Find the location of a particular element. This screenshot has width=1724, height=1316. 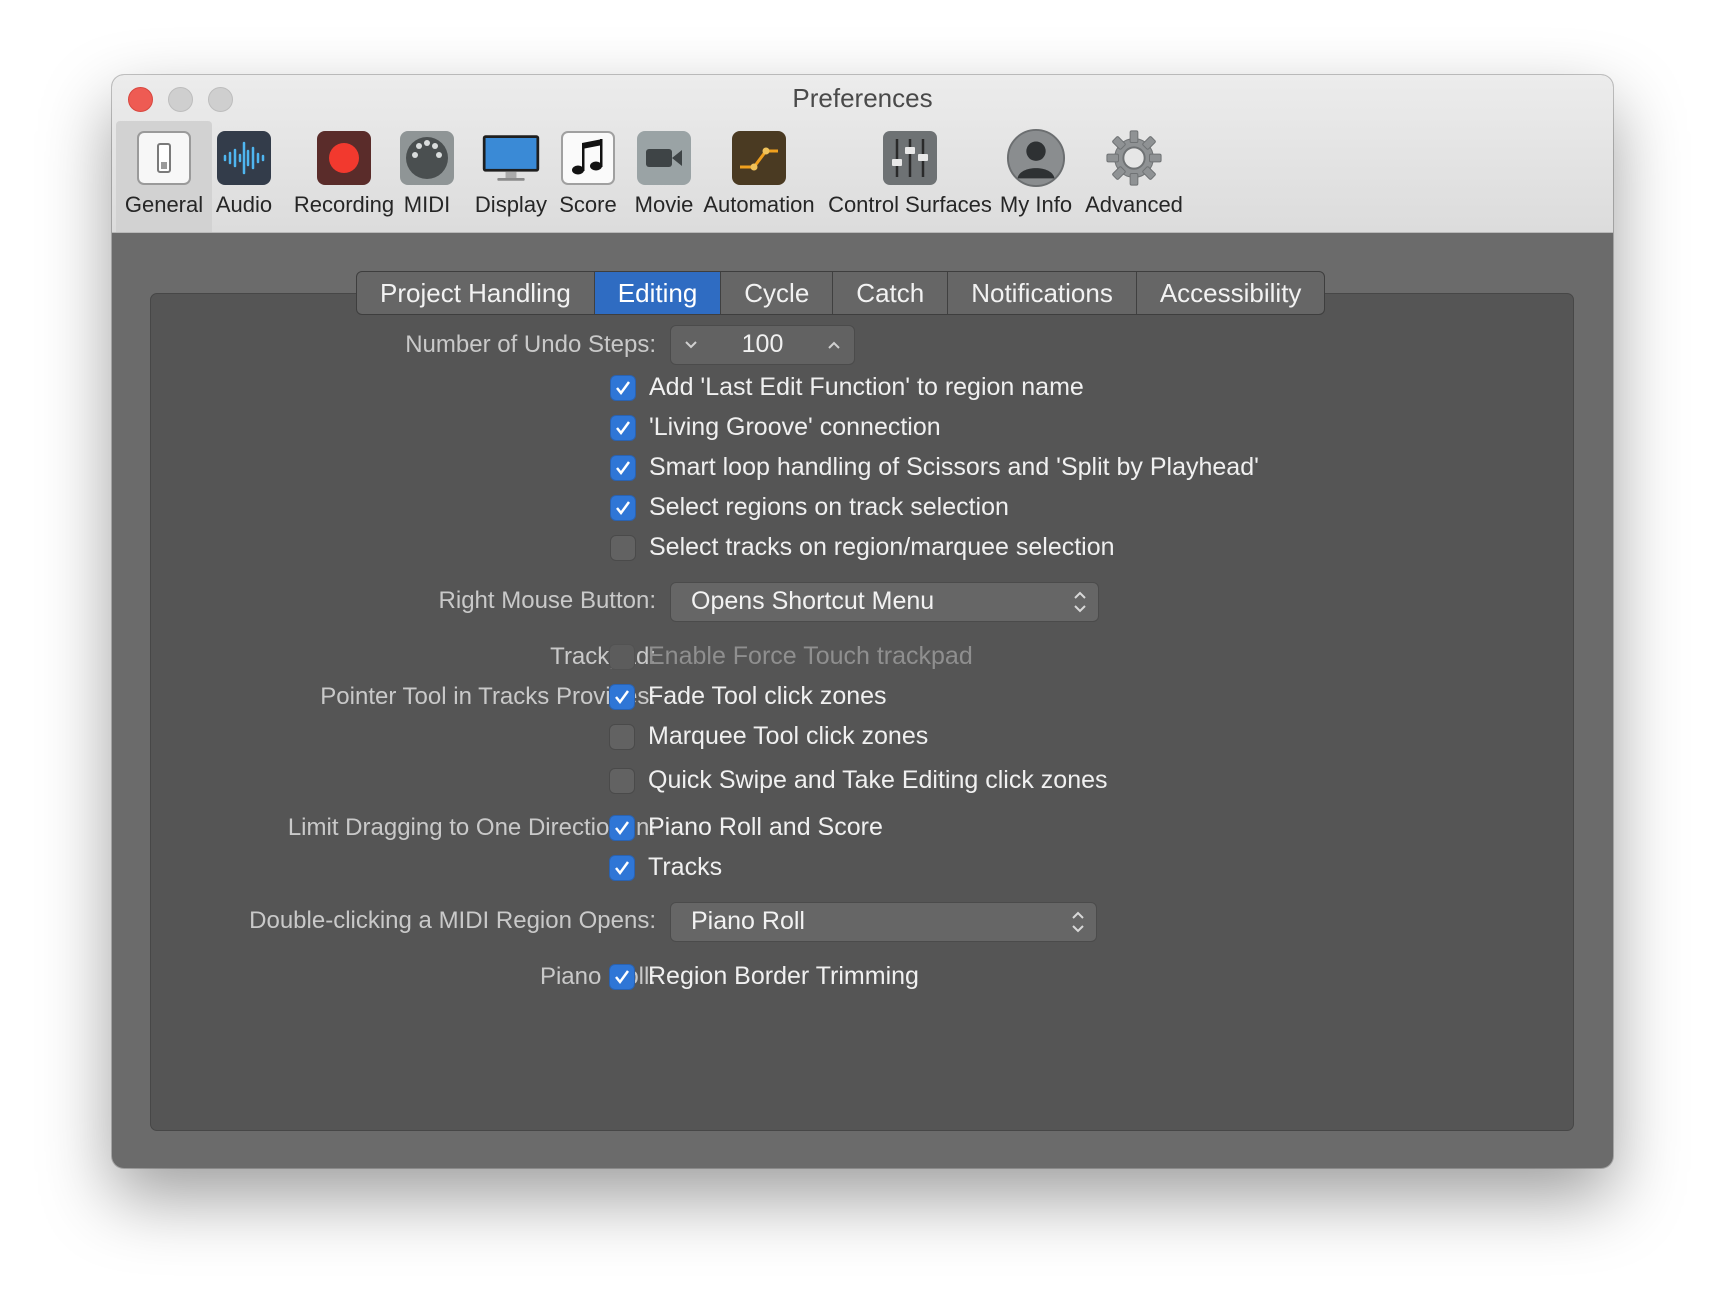

general-icon is located at coordinates (164, 158).